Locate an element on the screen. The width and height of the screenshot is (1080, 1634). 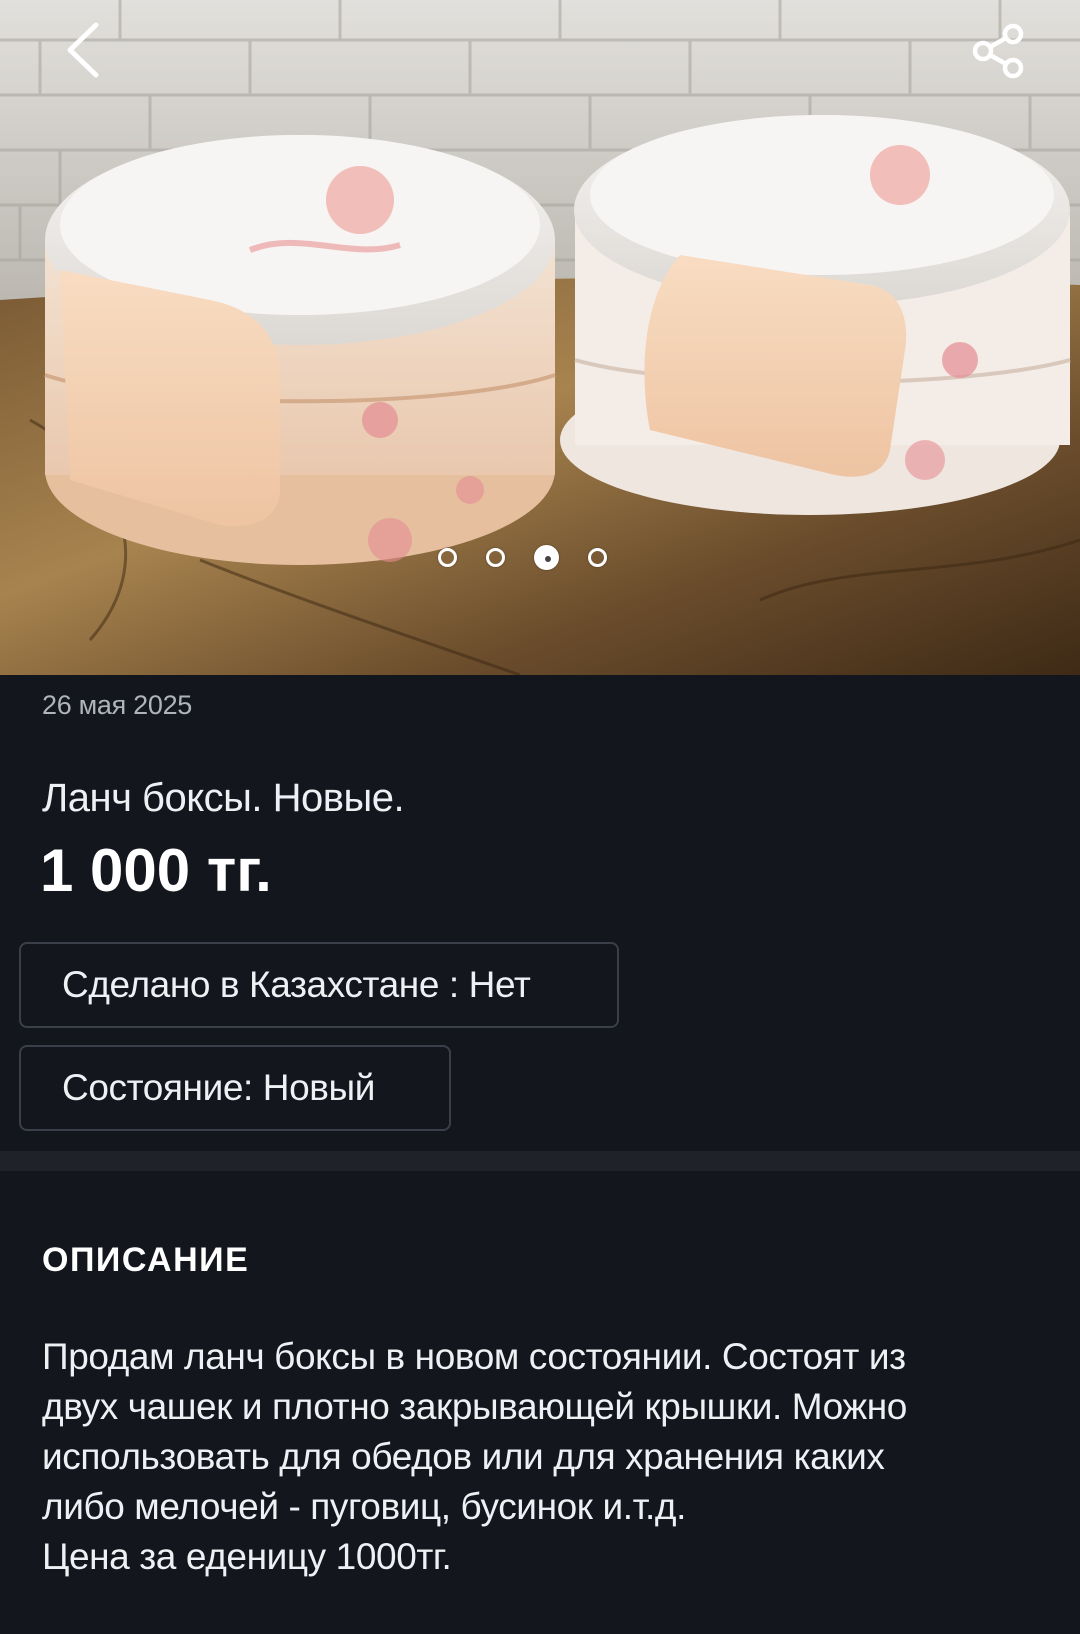
description-heading: ОПИСАНИЕ is located at coordinates (146, 1260).